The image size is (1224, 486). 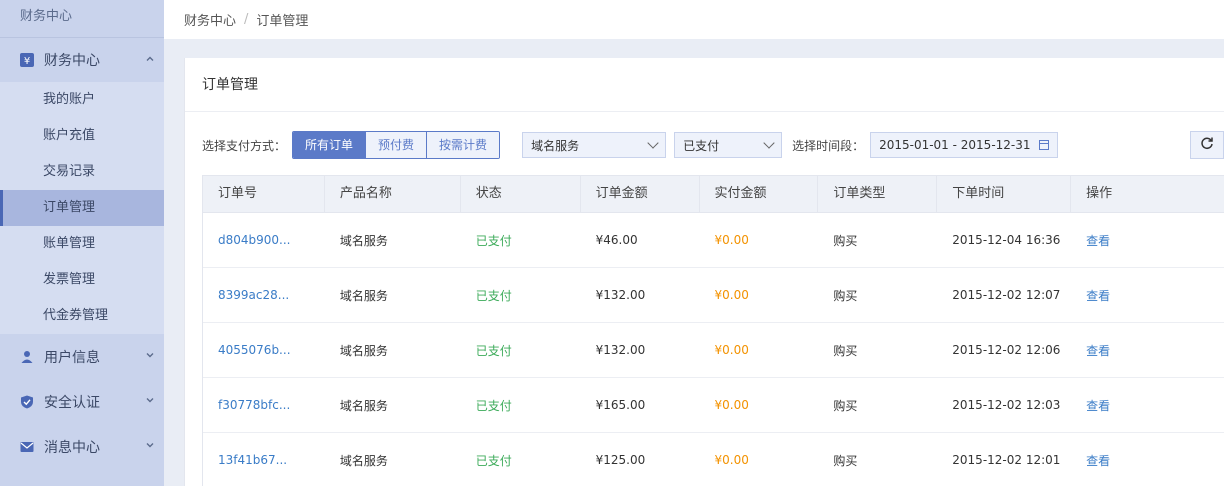 I want to click on pay-method-label: 选择支付方式：, so click(x=244, y=145).